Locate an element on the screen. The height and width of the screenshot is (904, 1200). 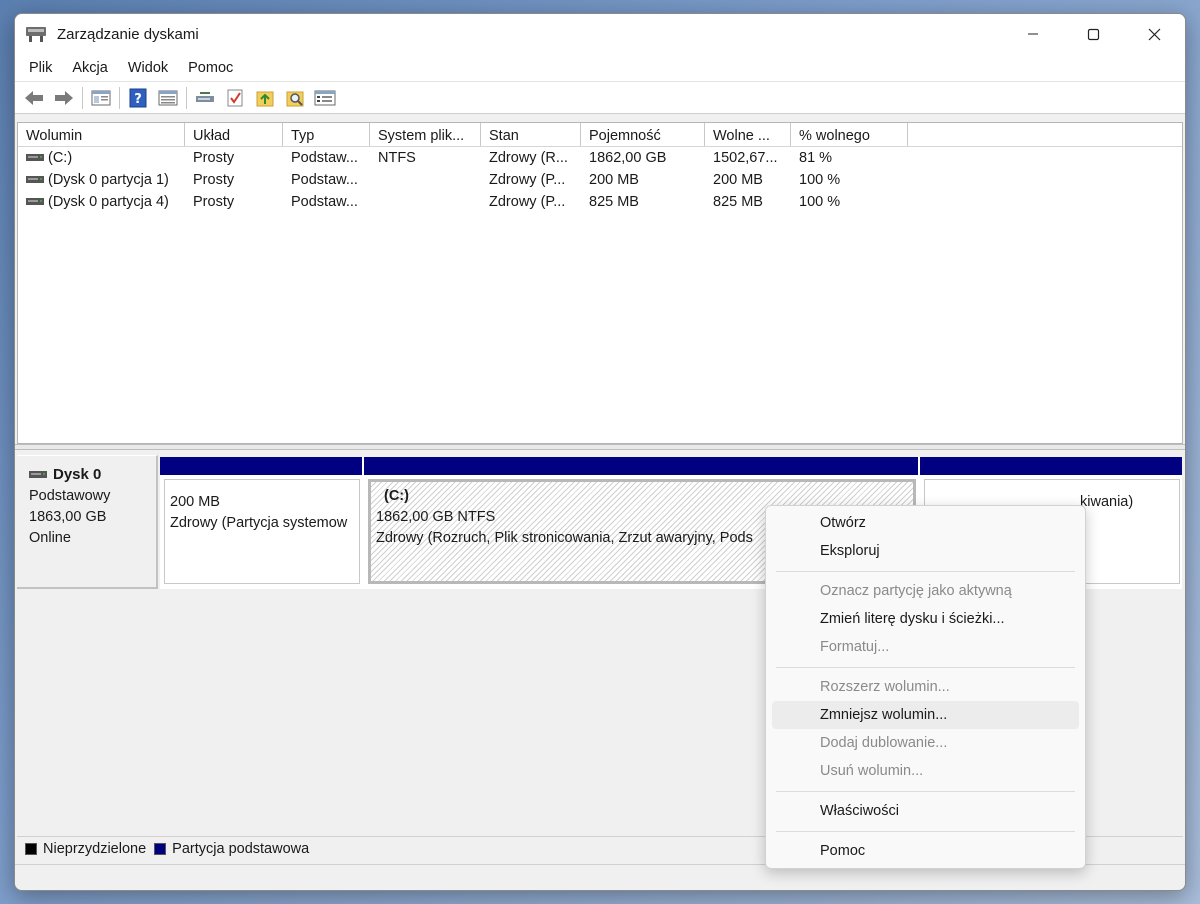
volume-name: (Dysk 0 partycja 1) is located at coordinates (108, 180).